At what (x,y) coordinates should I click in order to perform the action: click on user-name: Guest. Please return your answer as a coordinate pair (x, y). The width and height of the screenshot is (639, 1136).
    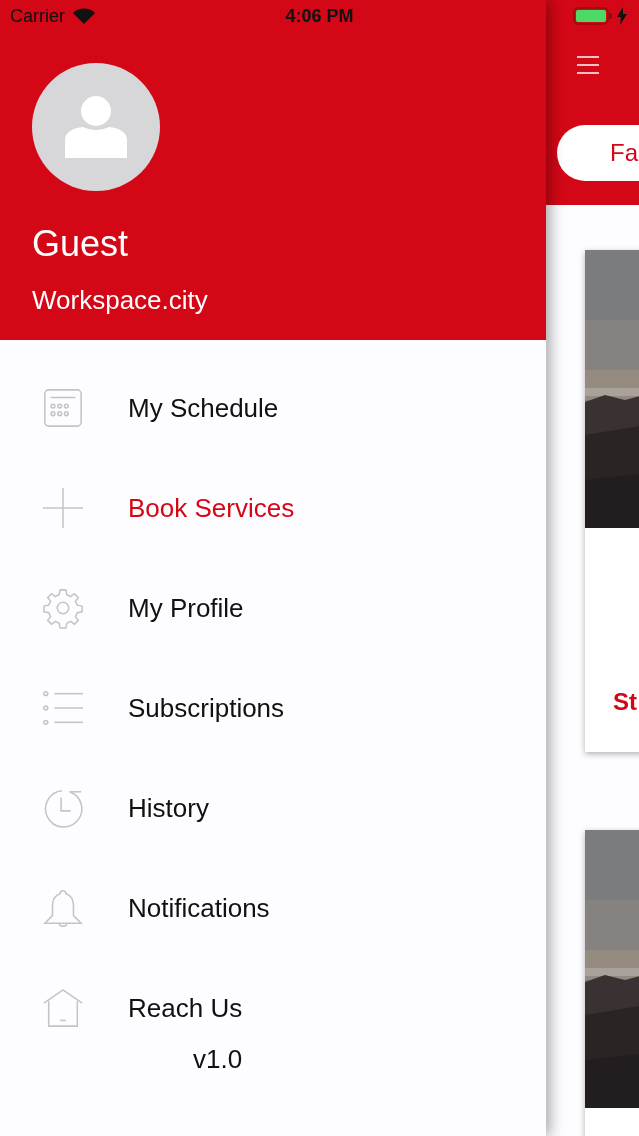
    Looking at the image, I should click on (80, 244).